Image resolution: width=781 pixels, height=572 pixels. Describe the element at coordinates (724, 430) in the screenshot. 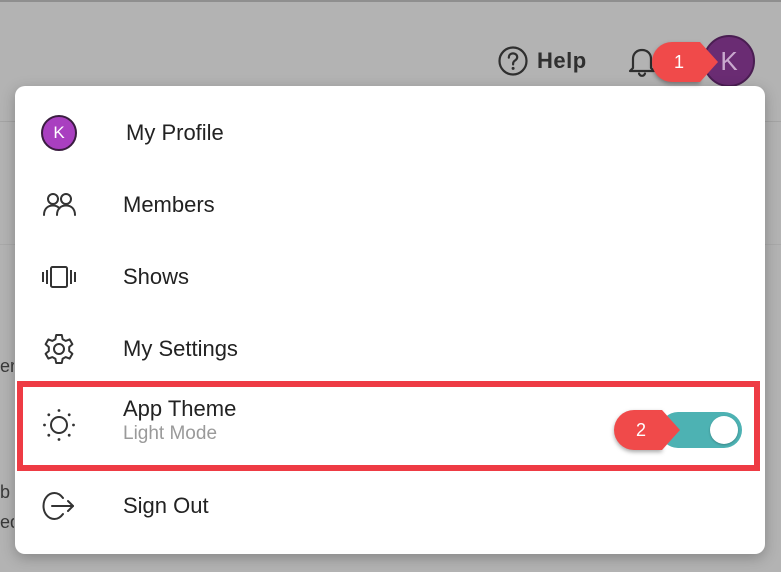

I see `toggle-knob` at that location.